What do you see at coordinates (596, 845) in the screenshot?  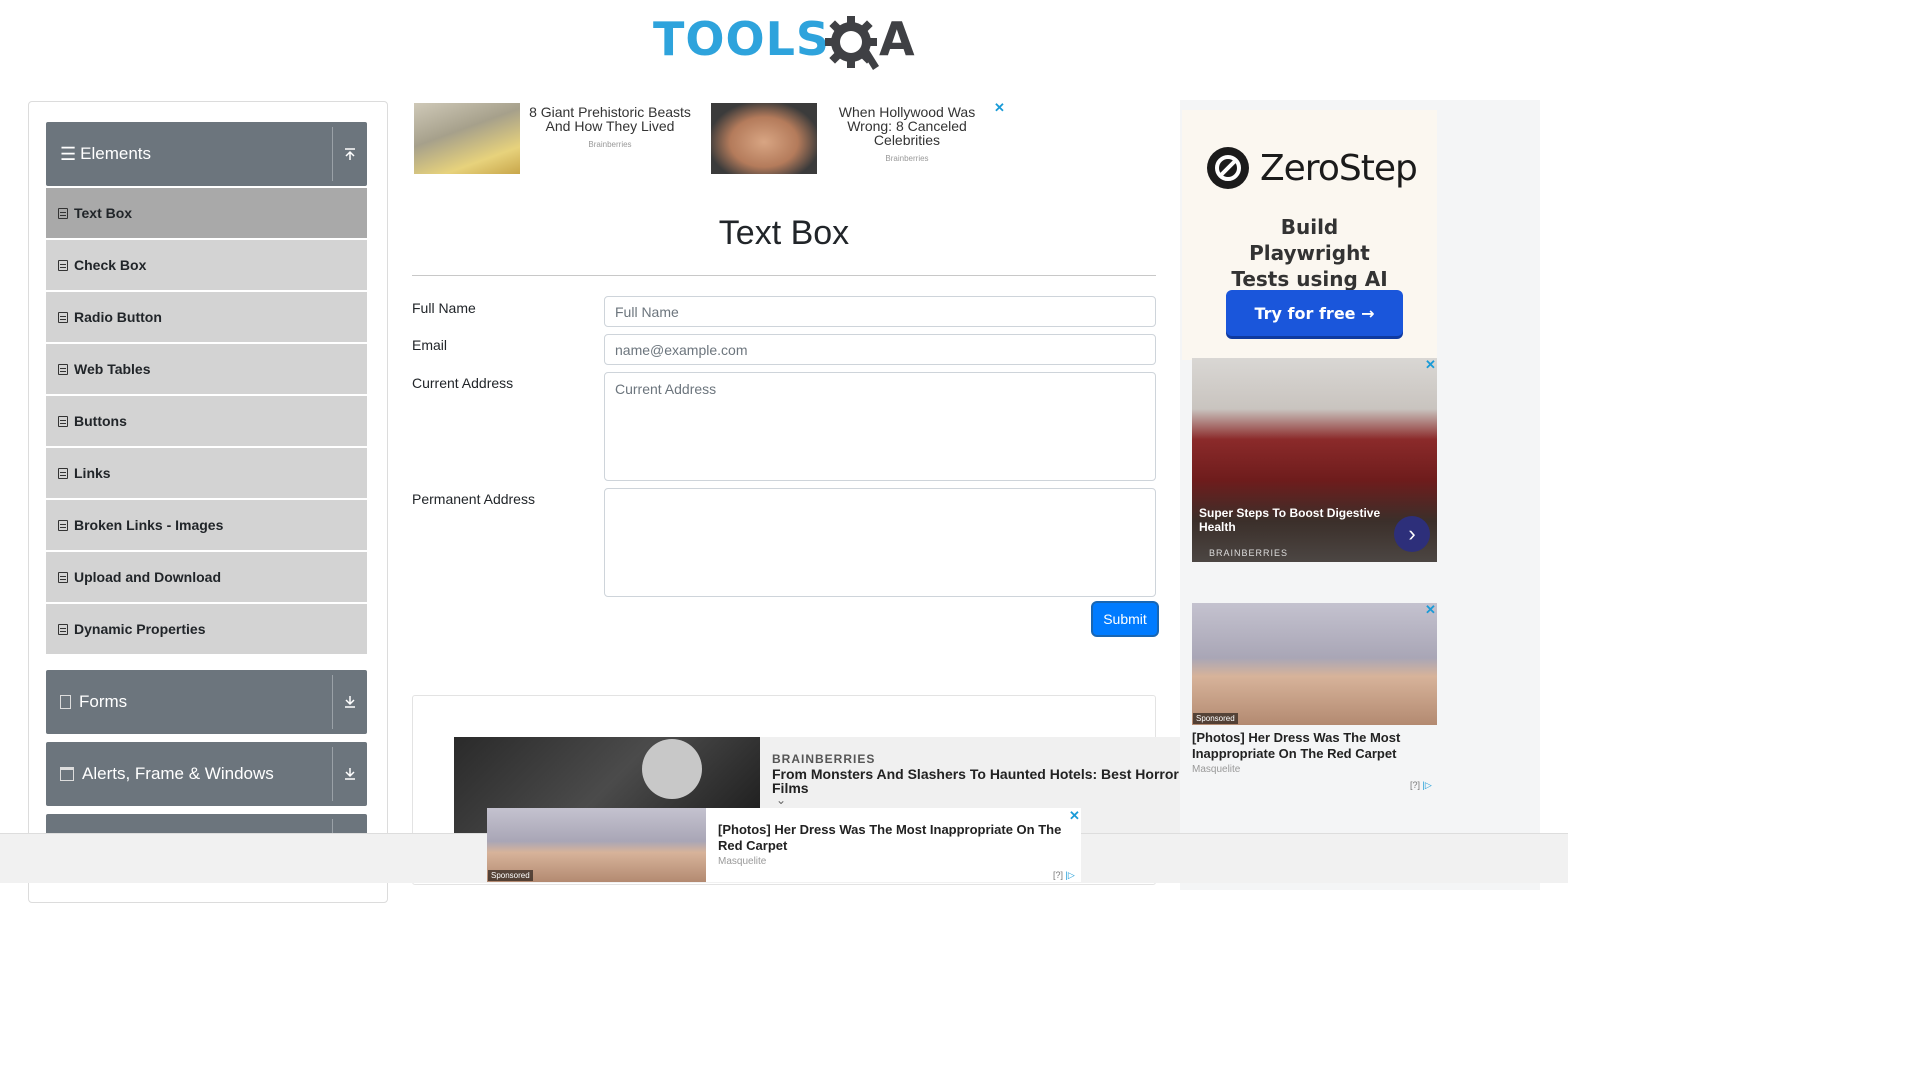 I see `ad-image: Sponsored` at bounding box center [596, 845].